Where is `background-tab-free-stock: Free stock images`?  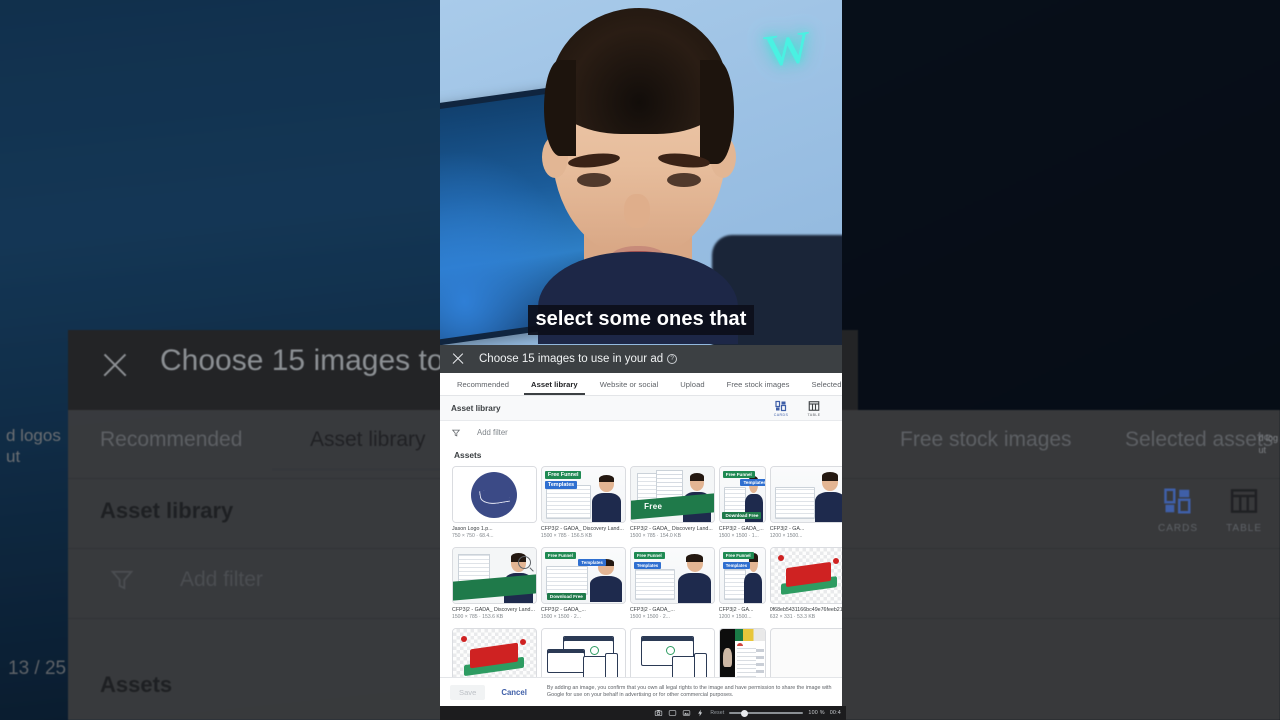 background-tab-free-stock: Free stock images is located at coordinates (986, 439).